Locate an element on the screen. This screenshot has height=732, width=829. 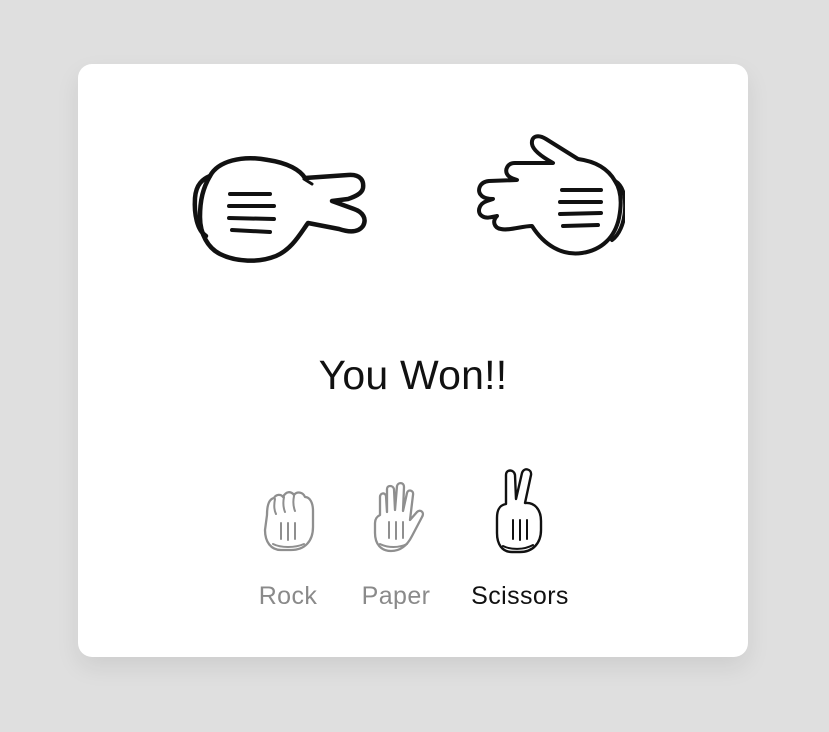
scissors-choice-button: Scissors is located at coordinates (520, 539).